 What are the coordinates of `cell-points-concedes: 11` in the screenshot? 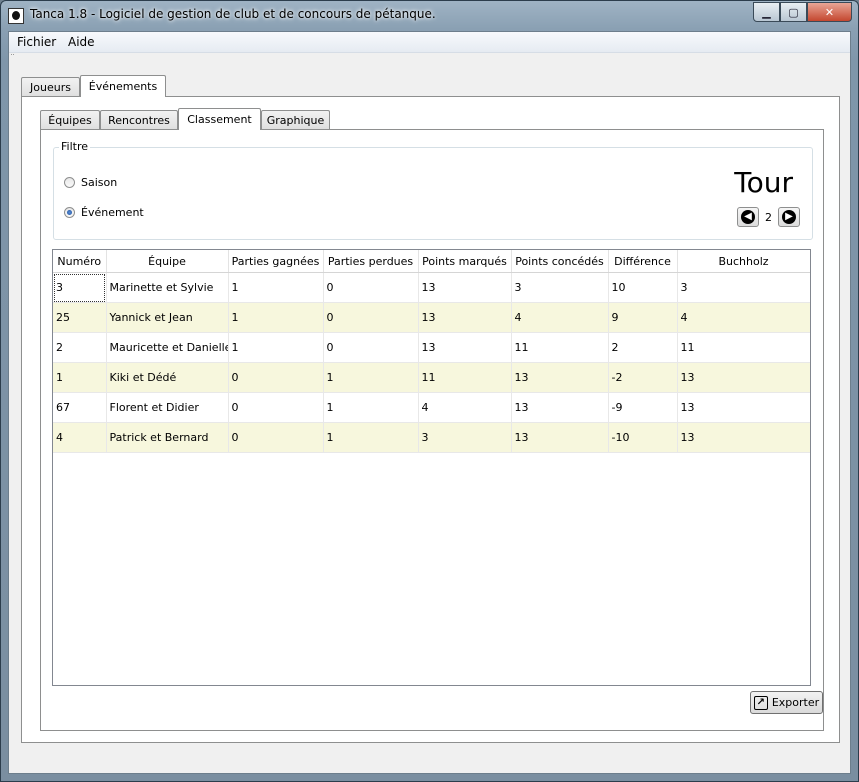 It's located at (560, 347).